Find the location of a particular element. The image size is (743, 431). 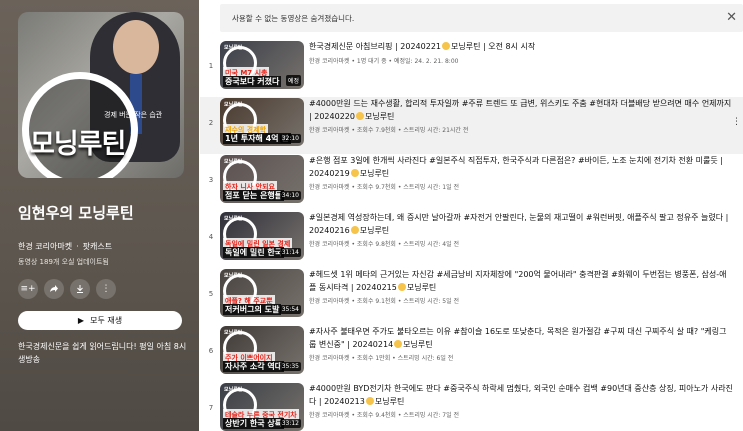

thumbnail-caption-bottom: 중국보다 커졌다 is located at coordinates (252, 81).